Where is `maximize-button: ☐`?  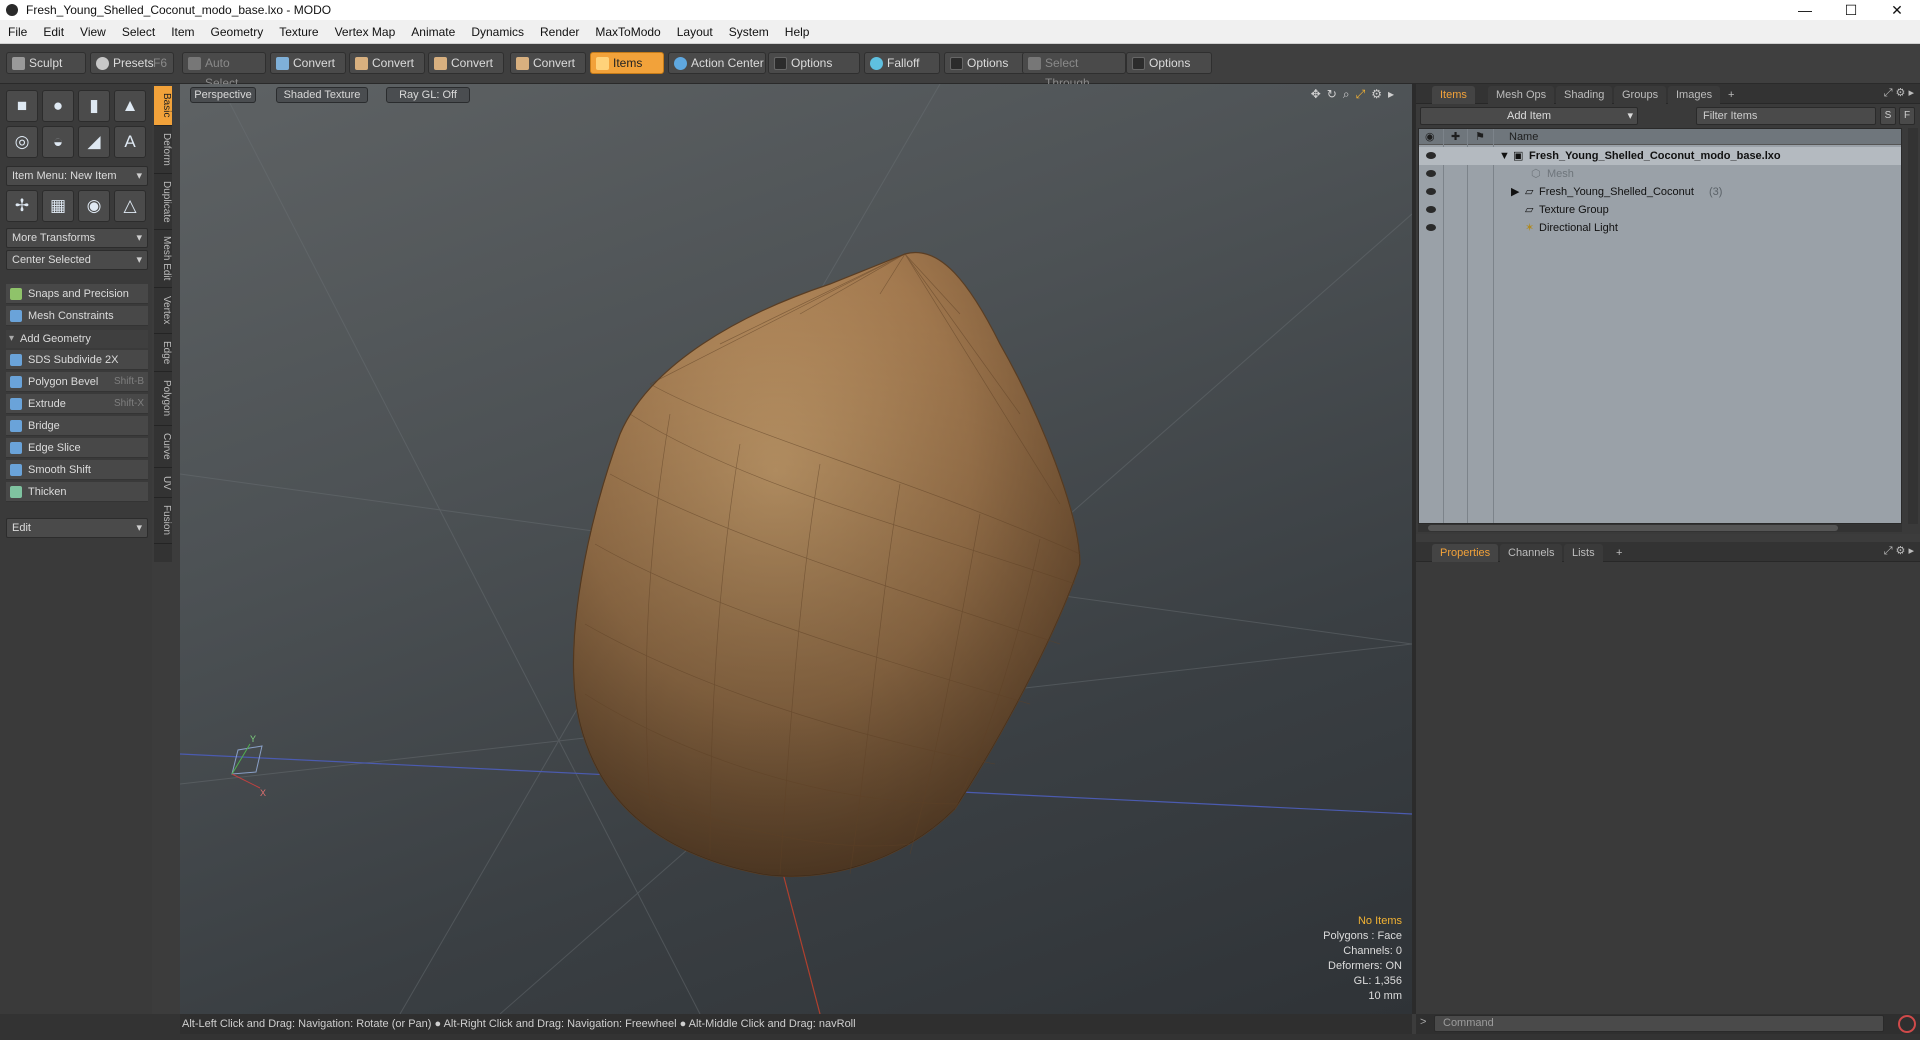 maximize-button: ☐ is located at coordinates (1851, 10).